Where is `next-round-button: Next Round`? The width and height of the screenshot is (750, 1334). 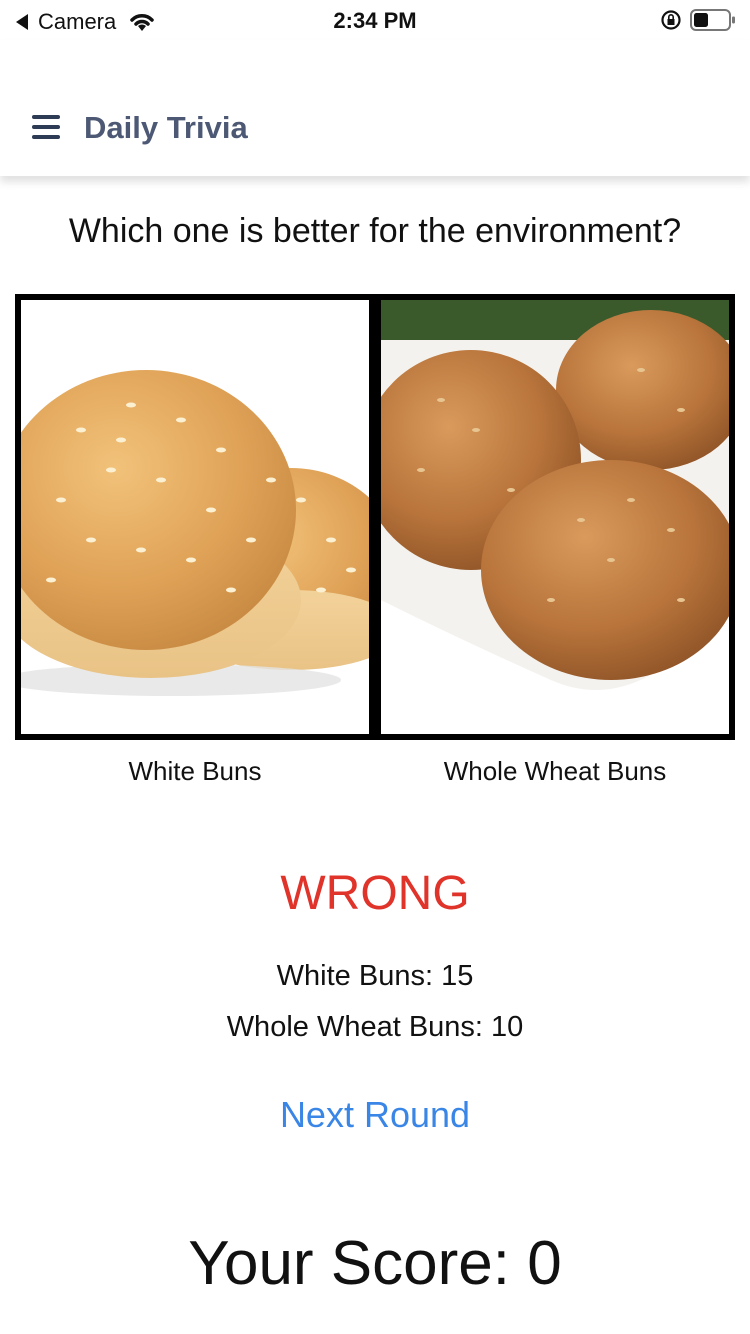 next-round-button: Next Round is located at coordinates (375, 1115).